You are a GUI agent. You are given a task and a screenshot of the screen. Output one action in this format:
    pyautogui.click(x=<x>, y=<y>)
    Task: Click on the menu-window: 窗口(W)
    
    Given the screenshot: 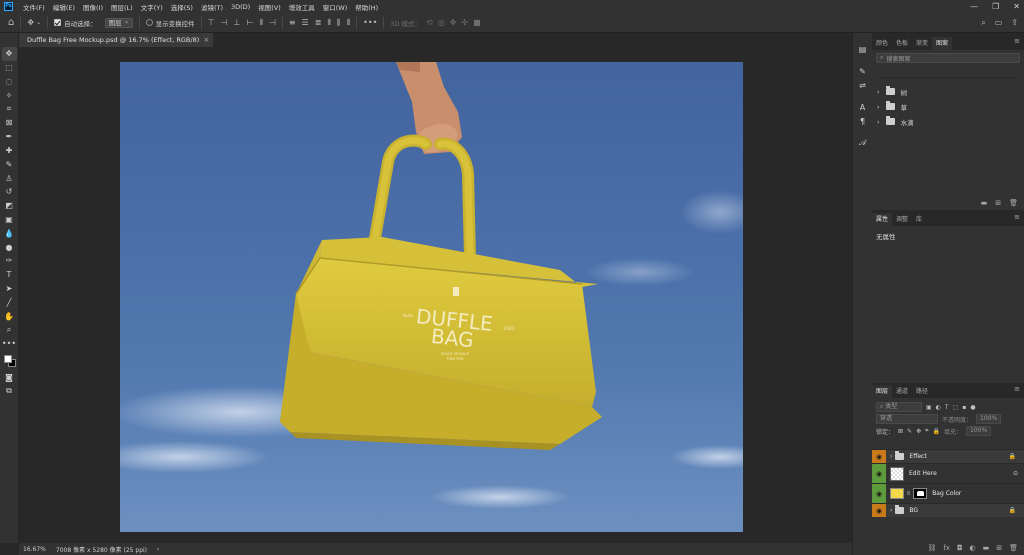 What is the action you would take?
    pyautogui.click(x=335, y=7)
    